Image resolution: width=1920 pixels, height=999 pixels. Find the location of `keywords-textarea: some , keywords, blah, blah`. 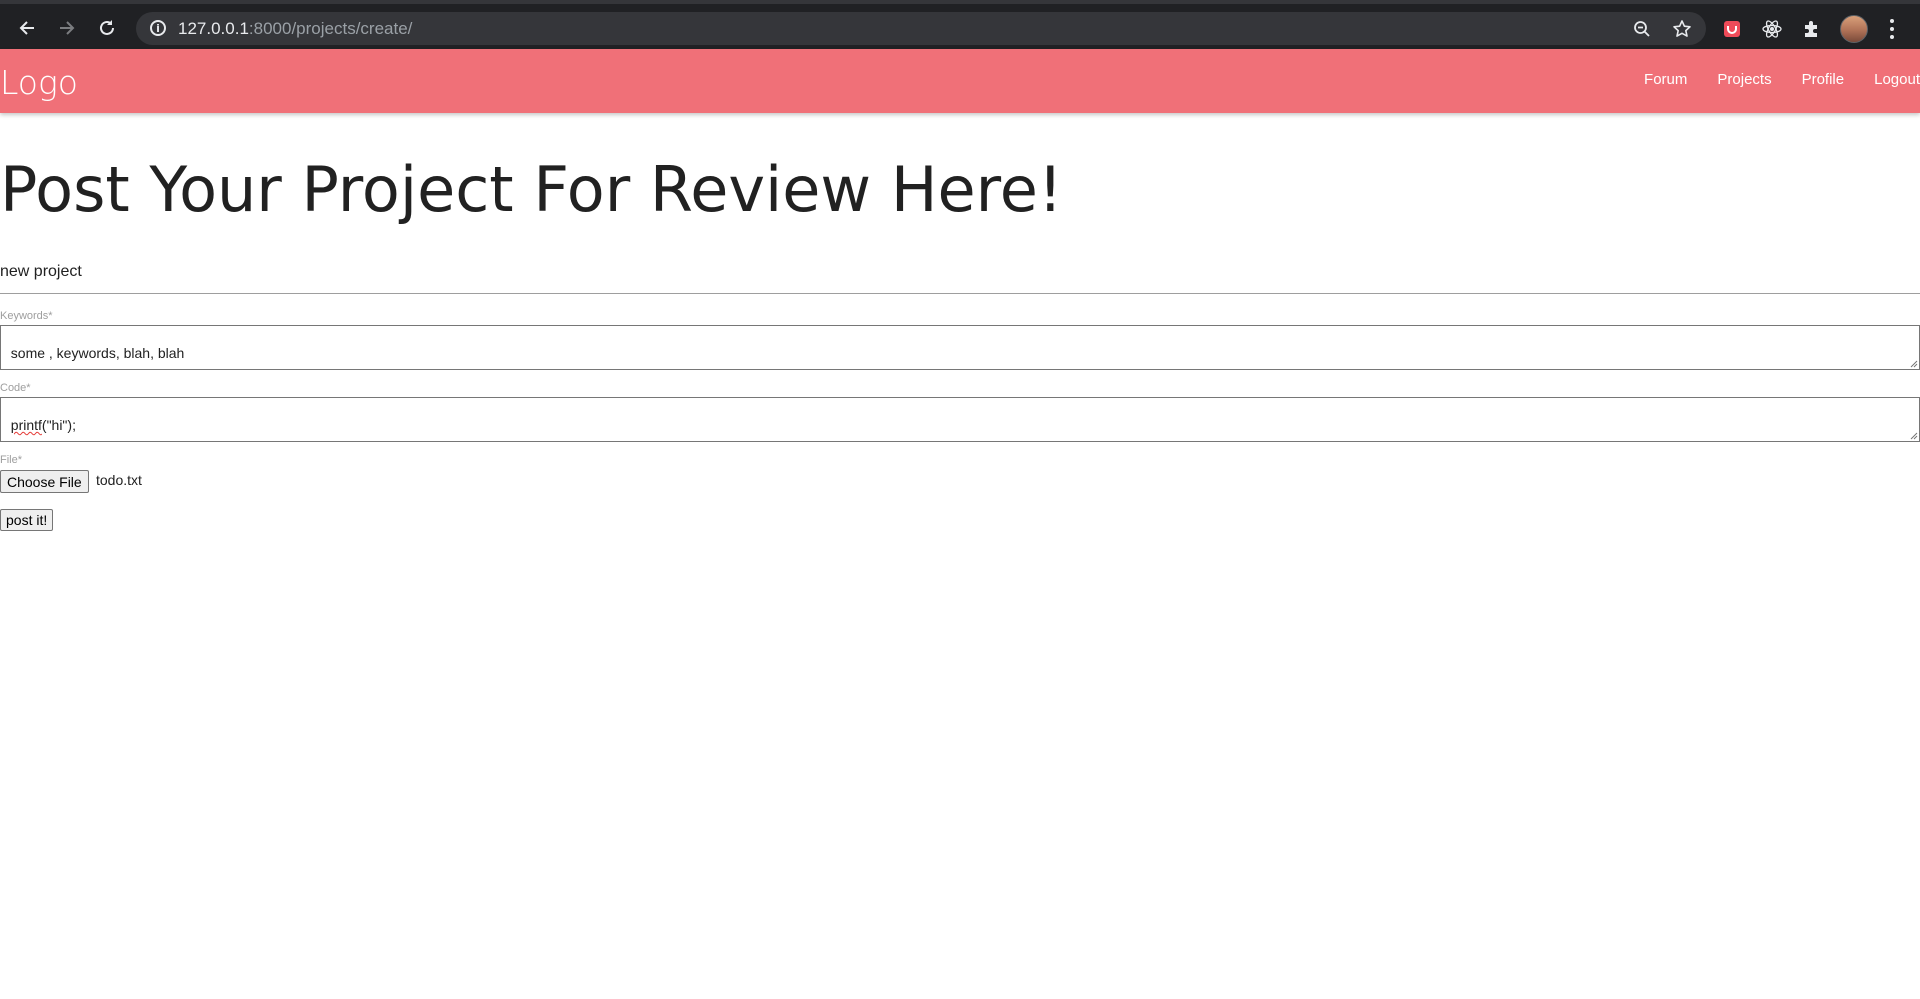

keywords-textarea: some , keywords, blah, blah is located at coordinates (960, 347).